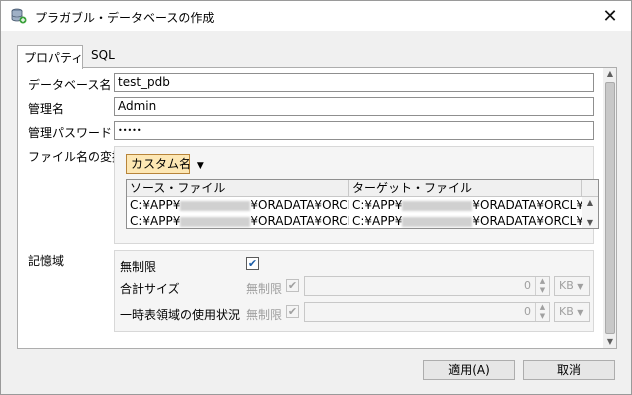  What do you see at coordinates (19, 16) in the screenshot?
I see `database-add-icon` at bounding box center [19, 16].